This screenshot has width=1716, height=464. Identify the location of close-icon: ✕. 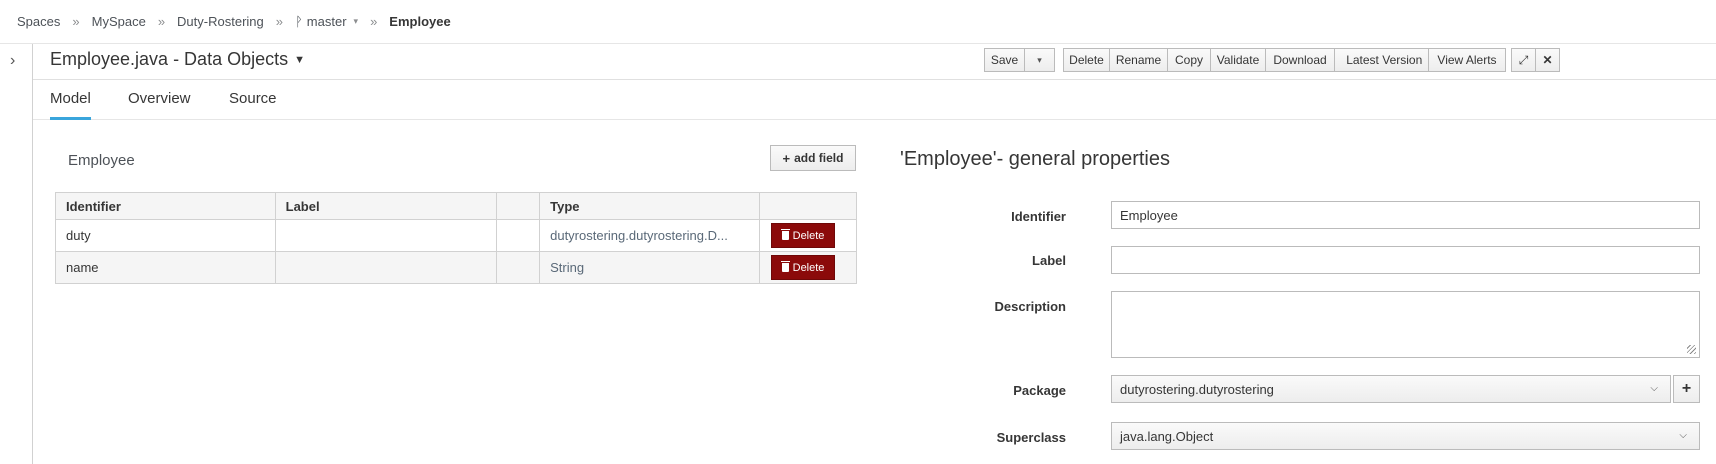
(1548, 60).